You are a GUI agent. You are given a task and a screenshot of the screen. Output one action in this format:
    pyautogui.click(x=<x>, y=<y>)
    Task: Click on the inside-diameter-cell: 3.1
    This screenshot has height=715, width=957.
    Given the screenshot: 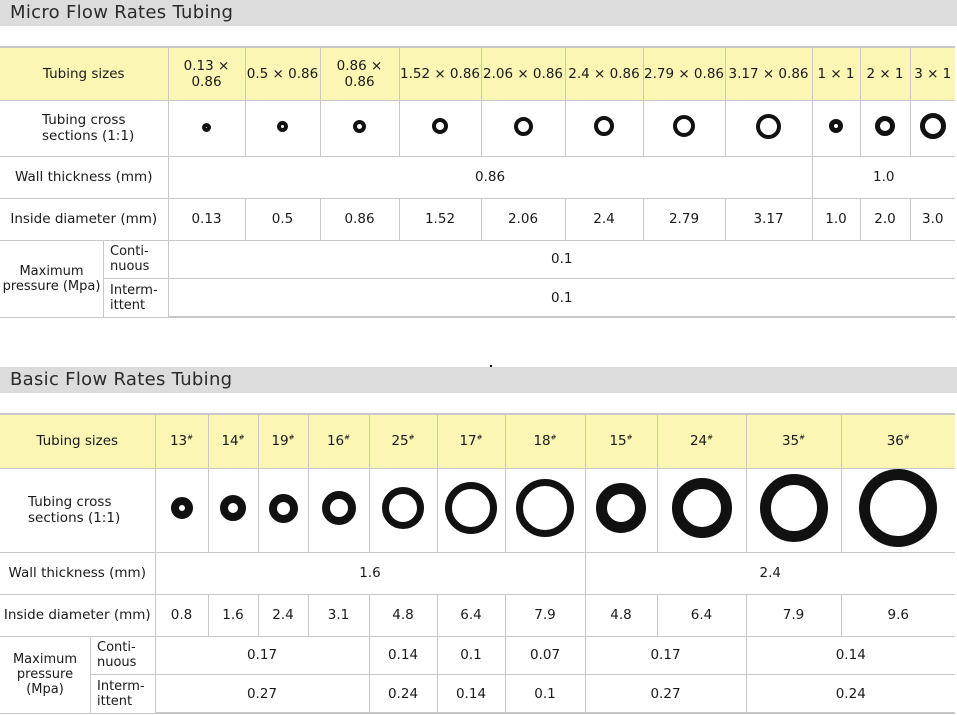 What is the action you would take?
    pyautogui.click(x=338, y=615)
    